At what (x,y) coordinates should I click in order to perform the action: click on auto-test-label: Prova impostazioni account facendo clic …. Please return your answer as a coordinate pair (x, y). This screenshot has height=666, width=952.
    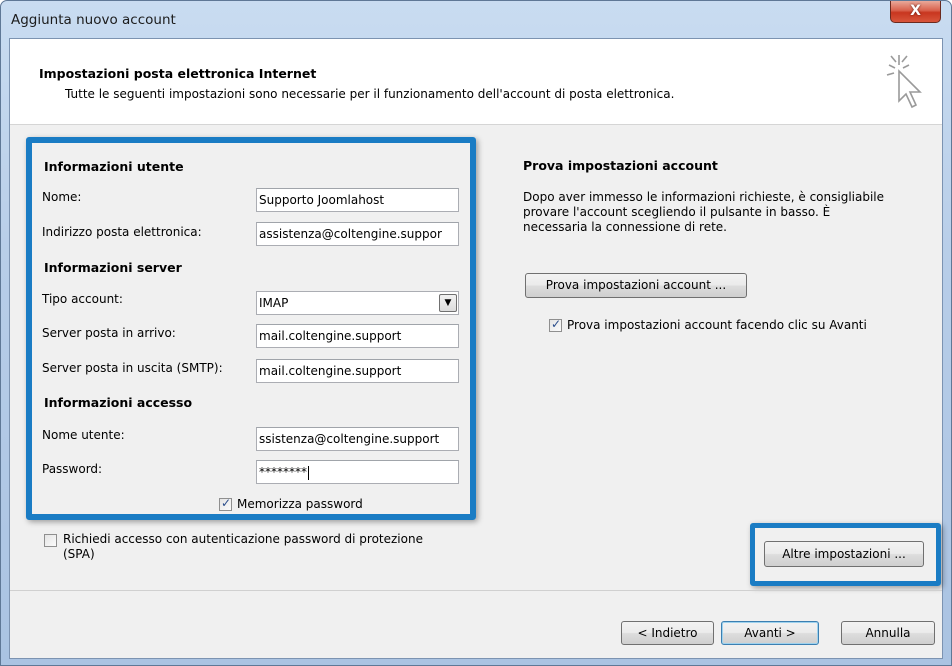
    Looking at the image, I should click on (717, 325).